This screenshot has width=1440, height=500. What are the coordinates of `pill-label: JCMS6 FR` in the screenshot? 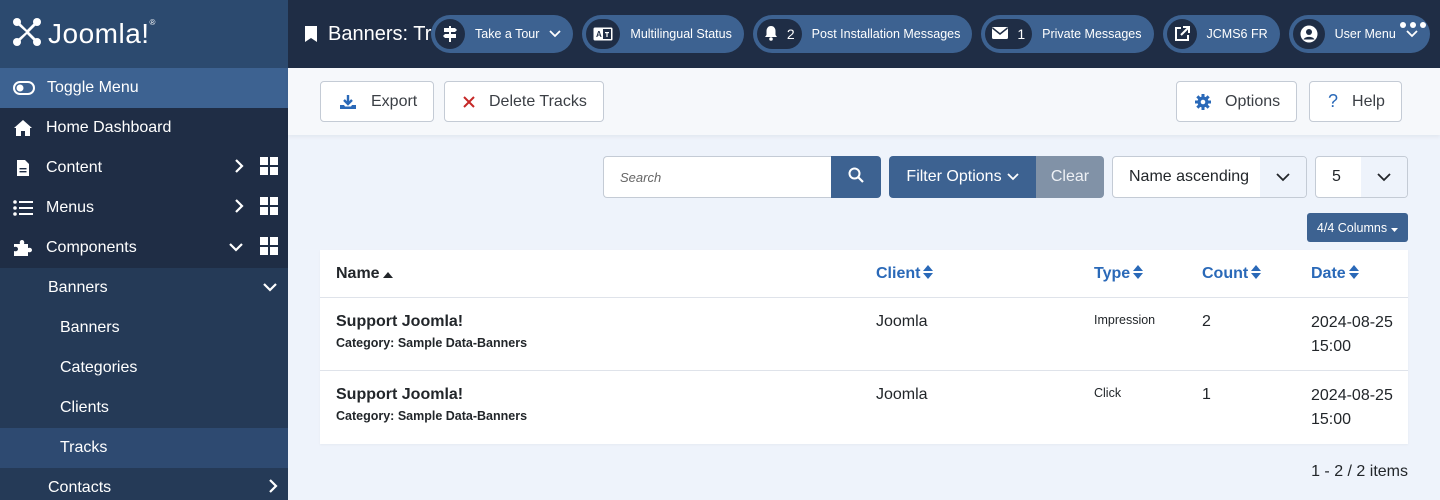 It's located at (1237, 34).